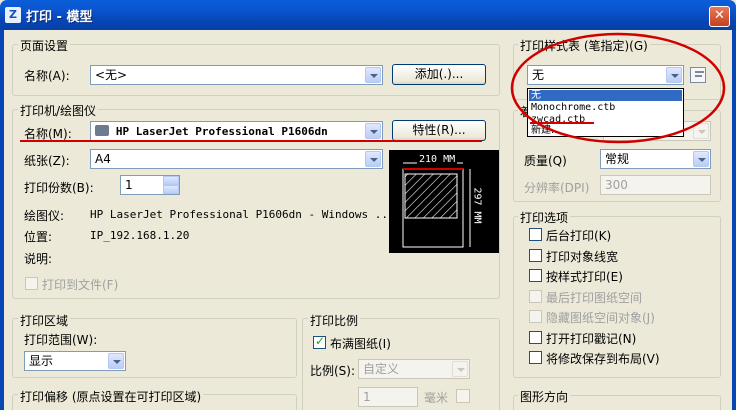 The width and height of the screenshot is (736, 410). I want to click on paper-preview: 210 MM 297 MM, so click(444, 201).